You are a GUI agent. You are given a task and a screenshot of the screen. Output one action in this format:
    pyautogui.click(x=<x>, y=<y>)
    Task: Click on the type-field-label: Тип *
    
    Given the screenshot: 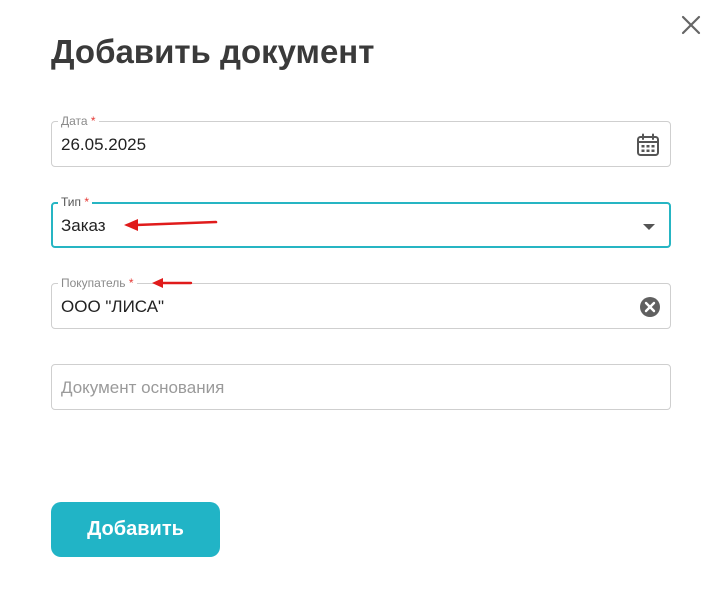 What is the action you would take?
    pyautogui.click(x=75, y=202)
    